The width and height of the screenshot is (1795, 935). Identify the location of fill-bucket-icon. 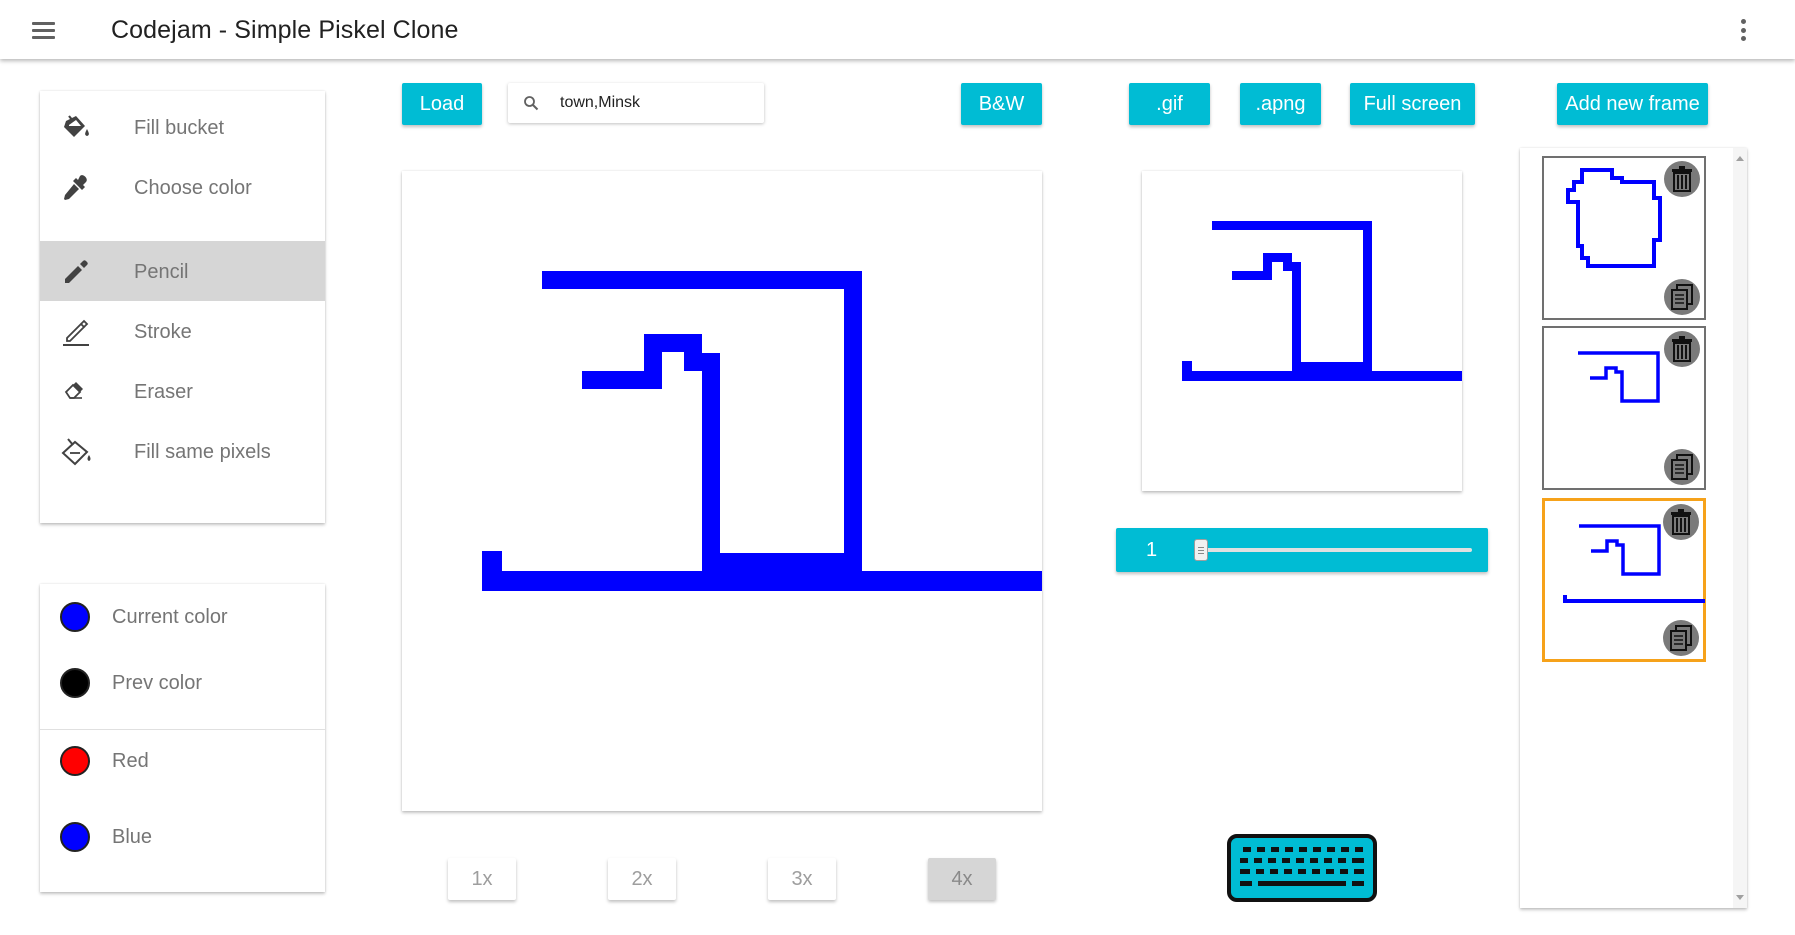
(76, 126).